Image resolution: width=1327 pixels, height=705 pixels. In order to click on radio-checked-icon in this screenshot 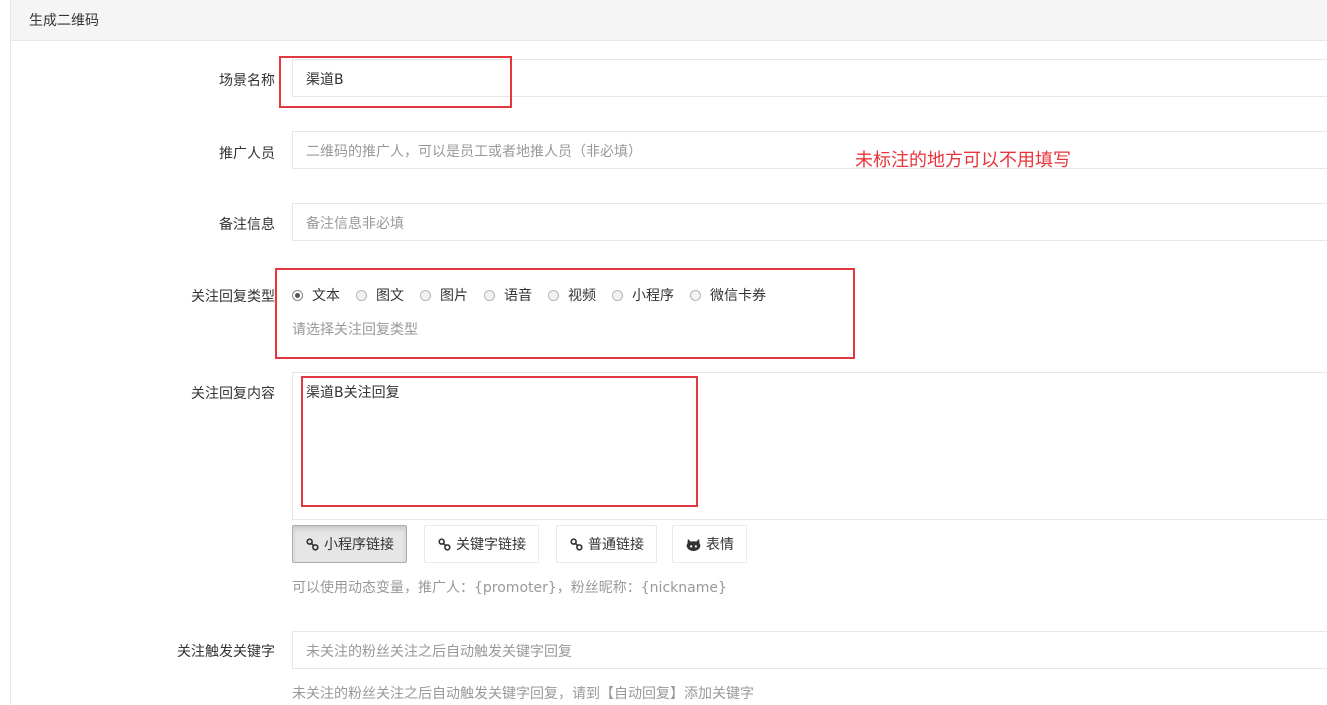, I will do `click(297, 295)`.